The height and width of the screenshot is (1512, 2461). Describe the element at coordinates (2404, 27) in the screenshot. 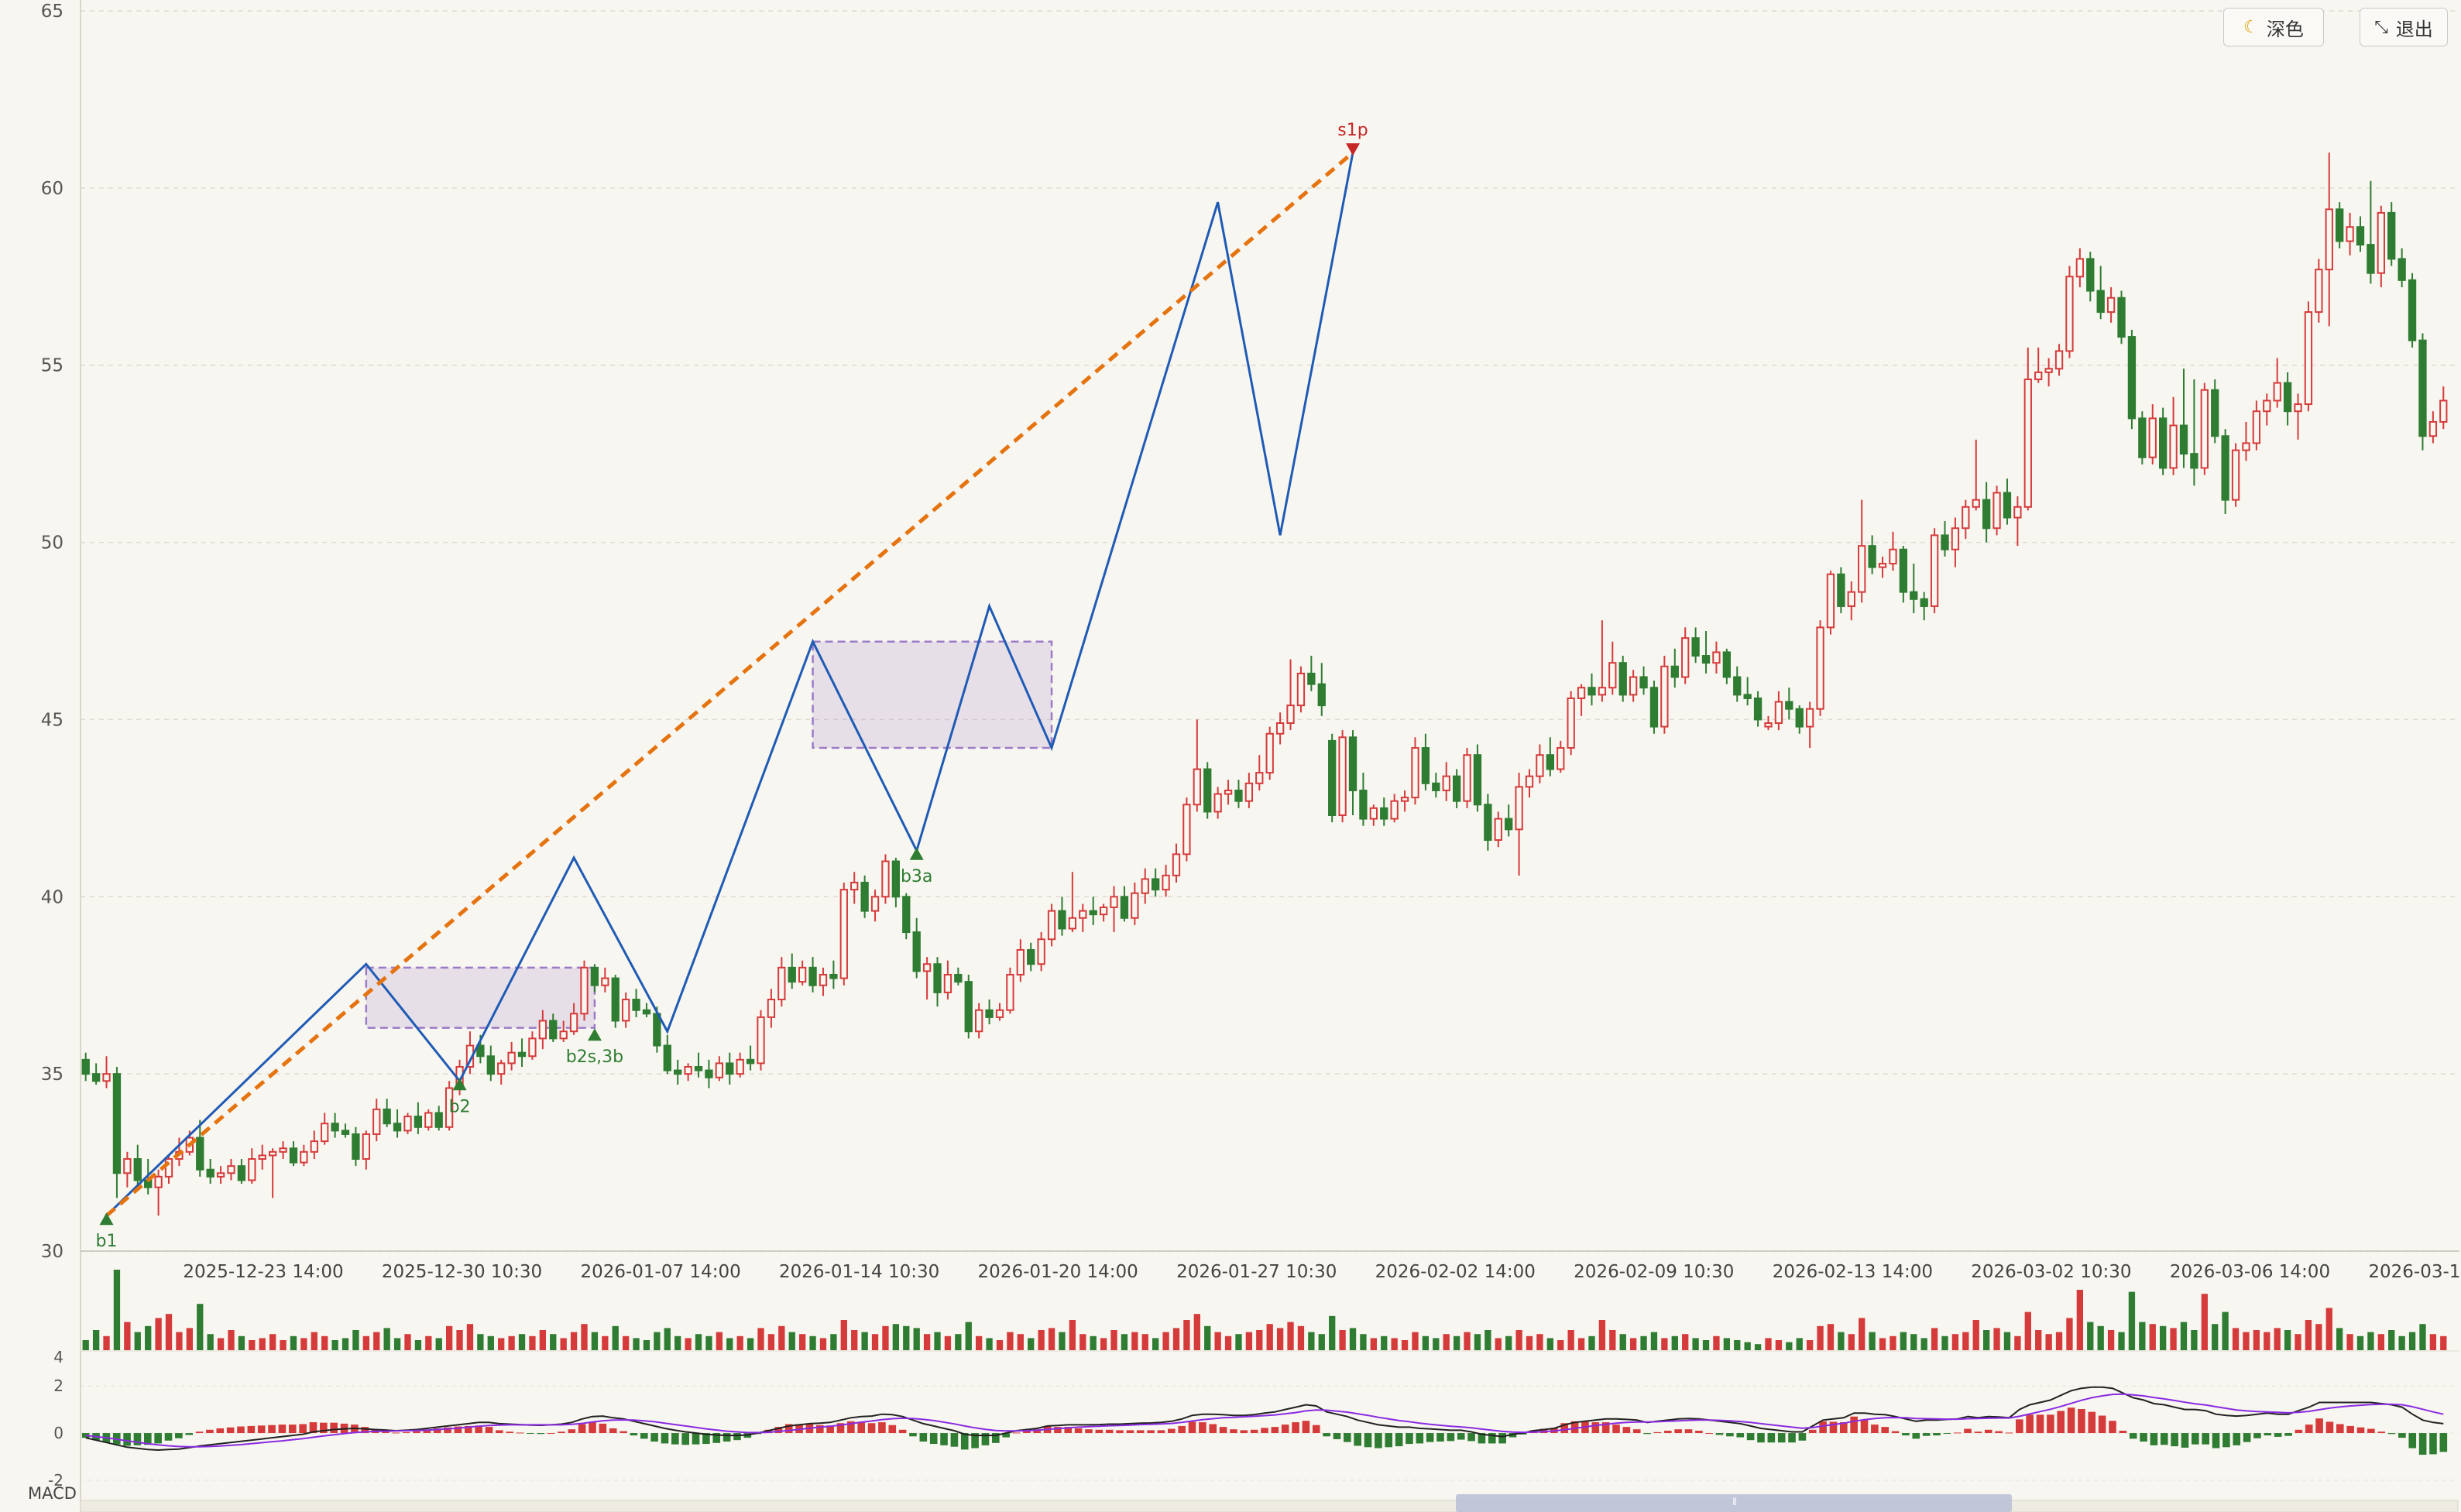

I see `exit-button: ⤡ 退出` at that location.